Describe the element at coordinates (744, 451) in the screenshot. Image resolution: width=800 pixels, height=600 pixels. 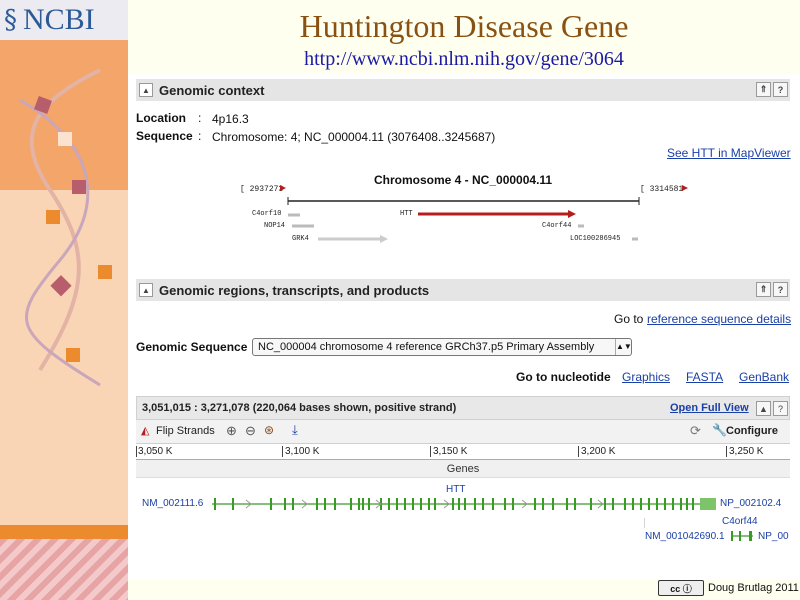
I see `ruler-tick-5: 3,250 K` at that location.